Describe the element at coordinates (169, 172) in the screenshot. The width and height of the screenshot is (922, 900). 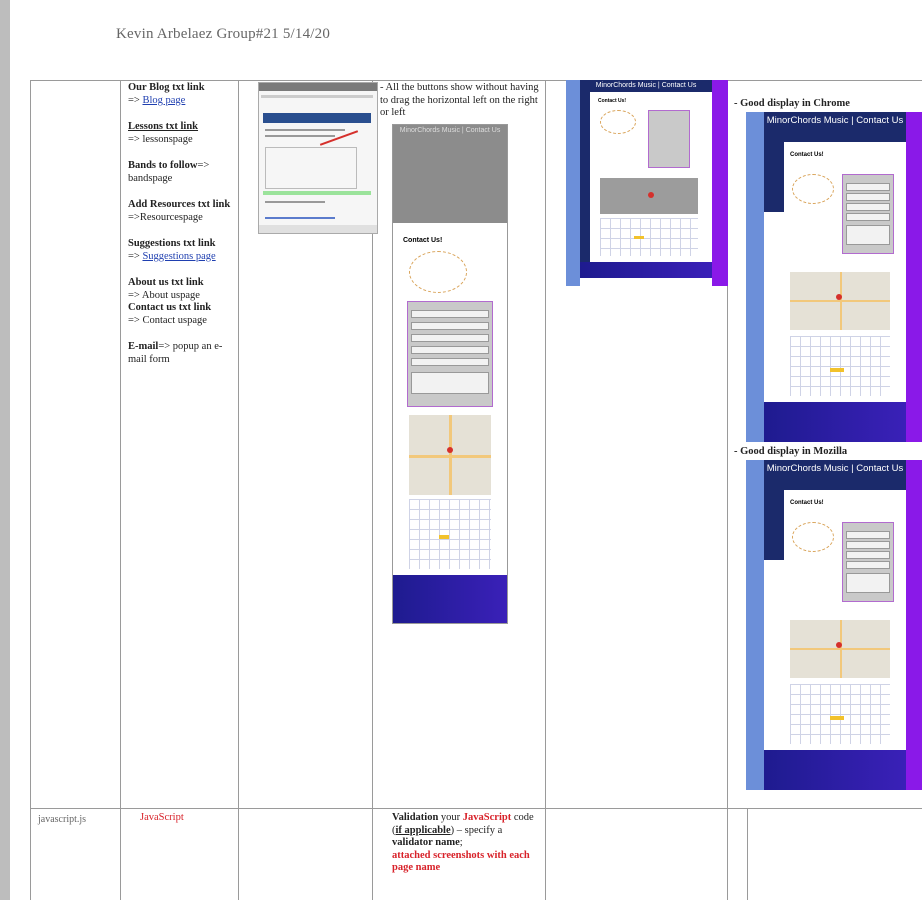
I see `bands-entry: Bands to follow=> bandspage` at that location.